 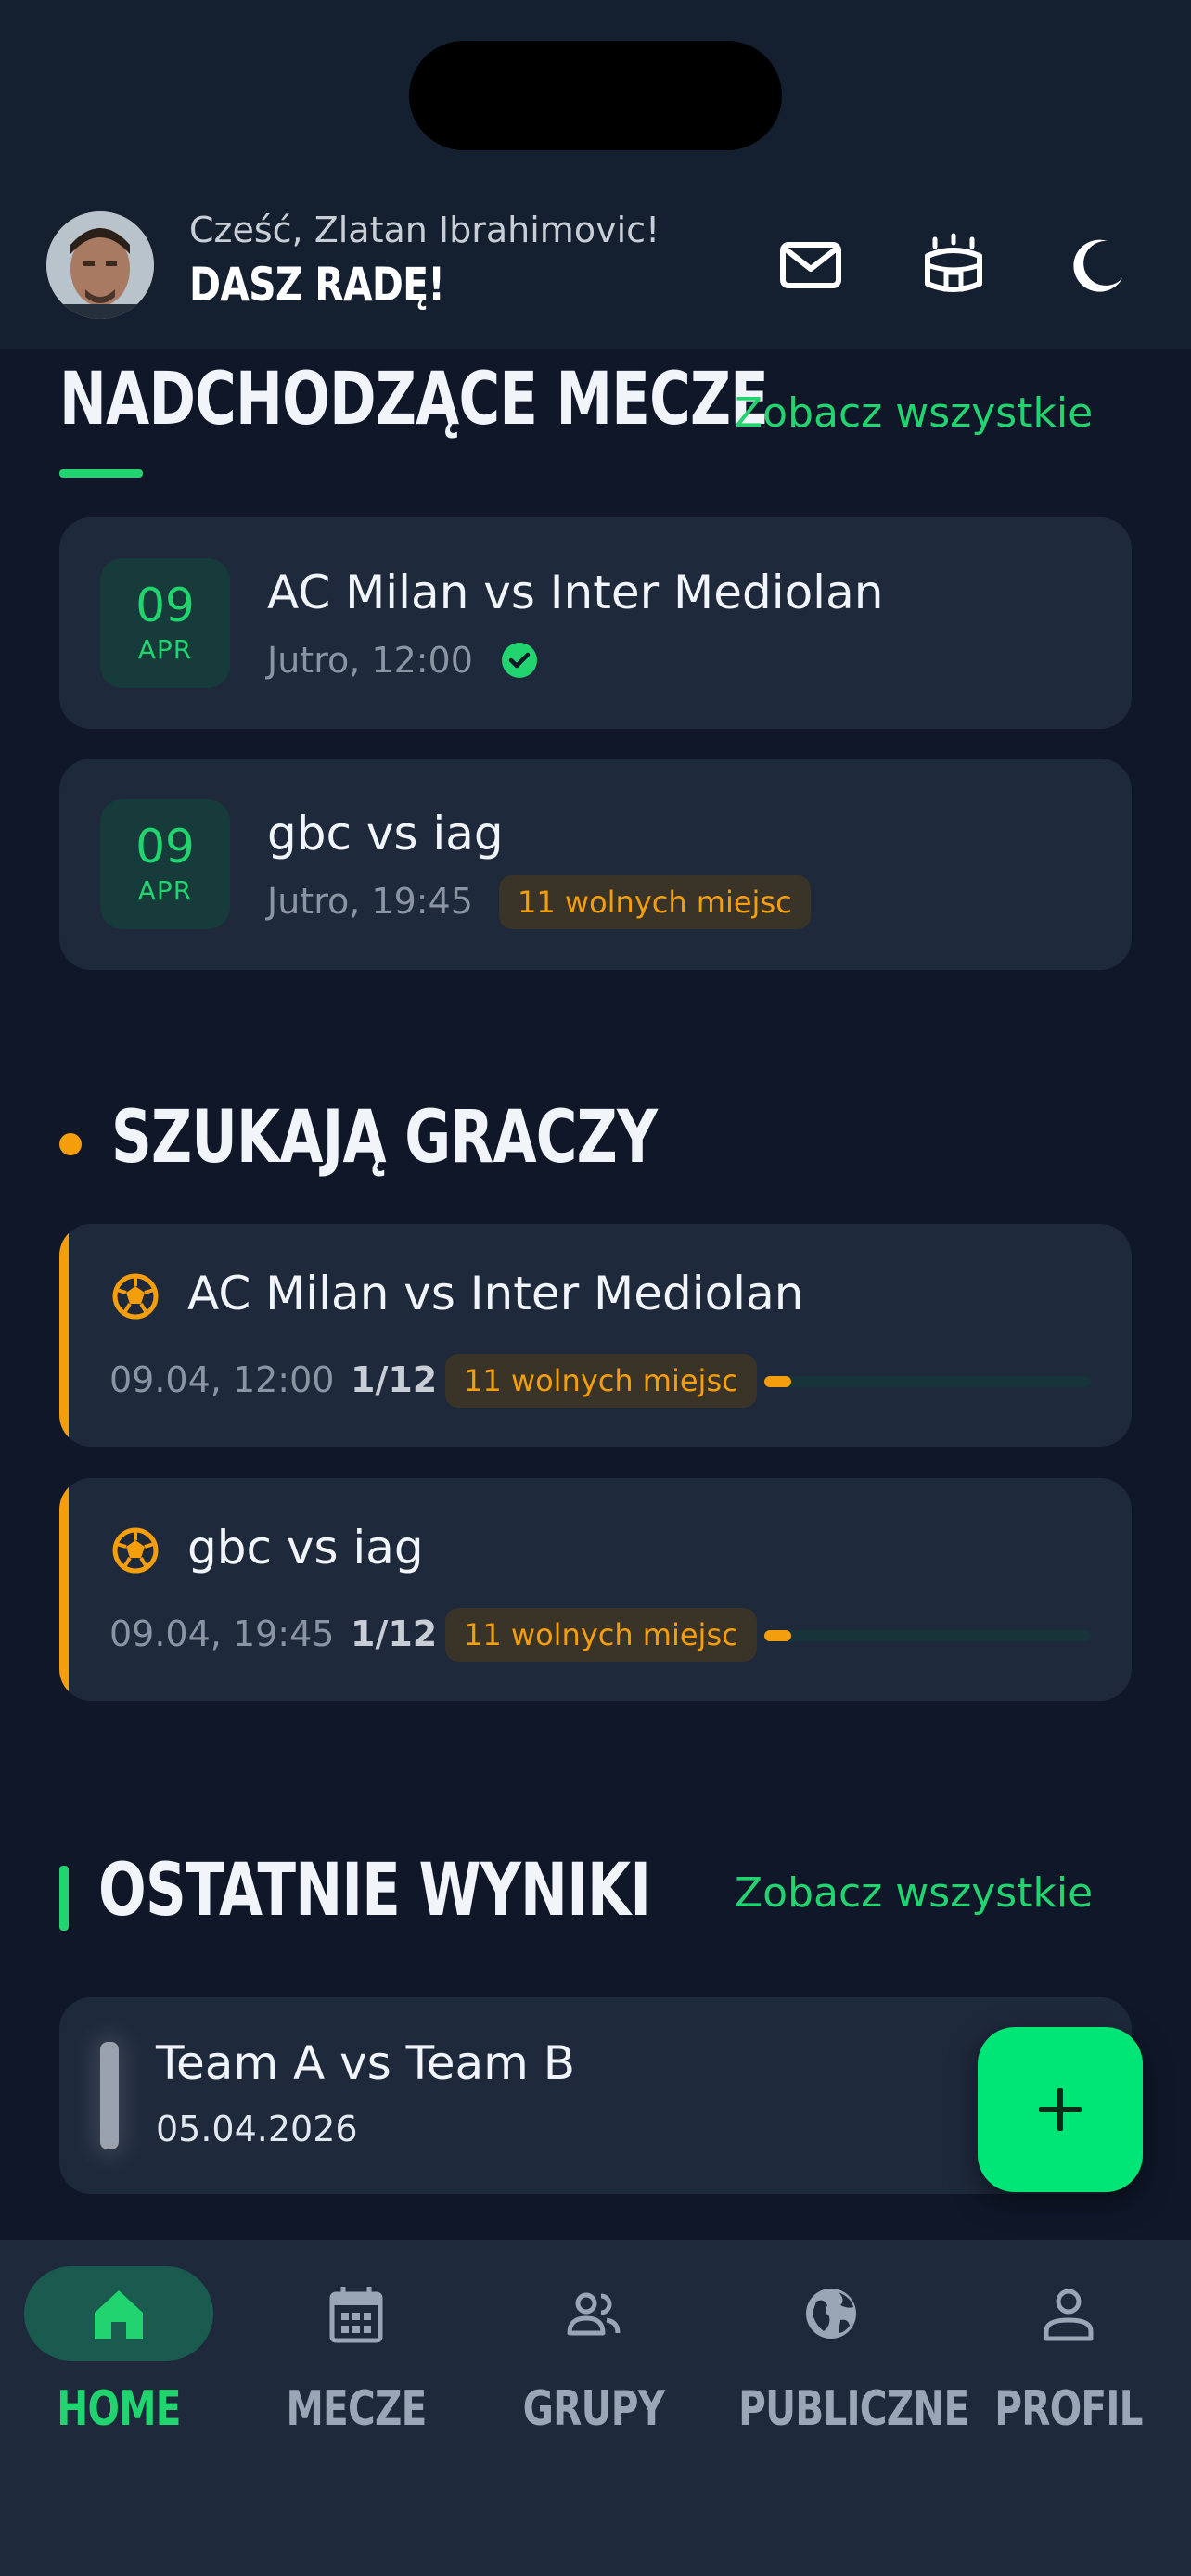 What do you see at coordinates (101, 473) in the screenshot?
I see `title-underline` at bounding box center [101, 473].